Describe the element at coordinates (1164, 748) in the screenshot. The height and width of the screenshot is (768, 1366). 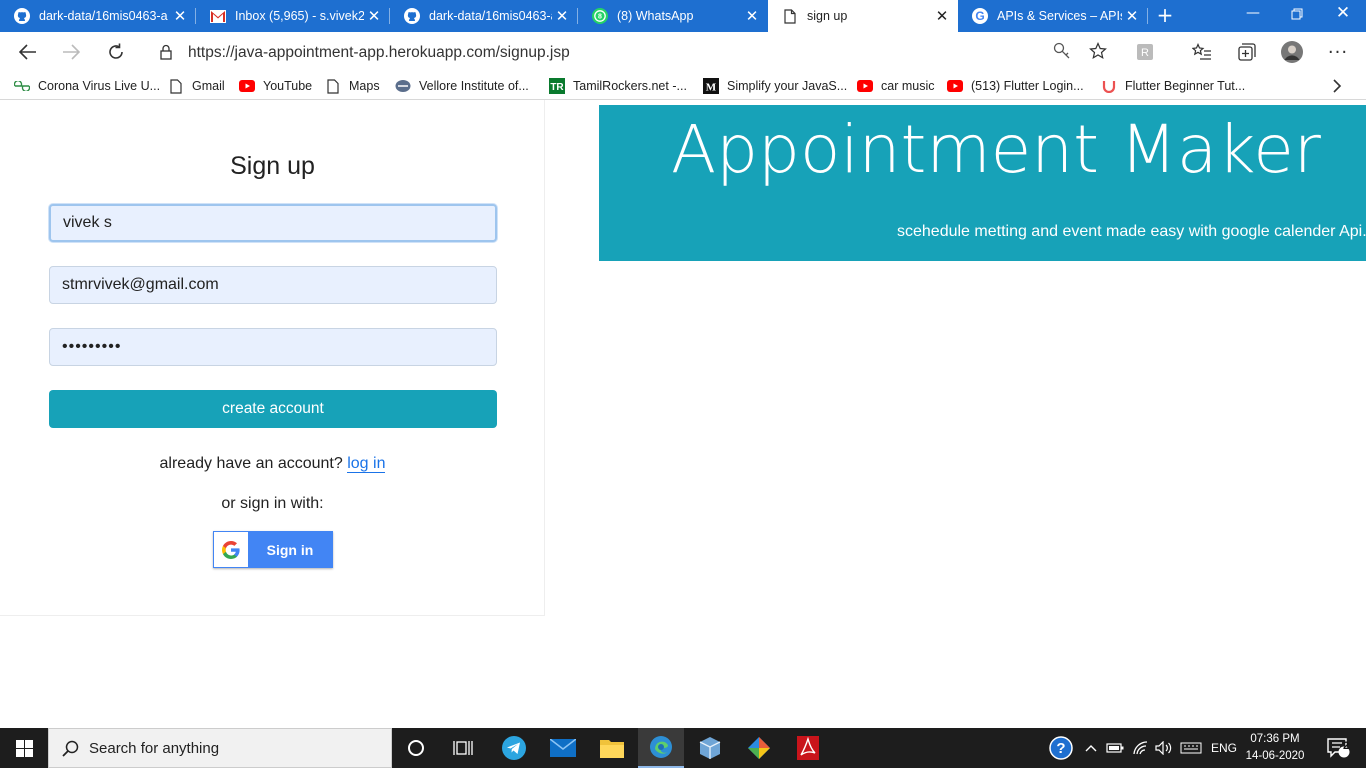
I see `volume-icon` at that location.